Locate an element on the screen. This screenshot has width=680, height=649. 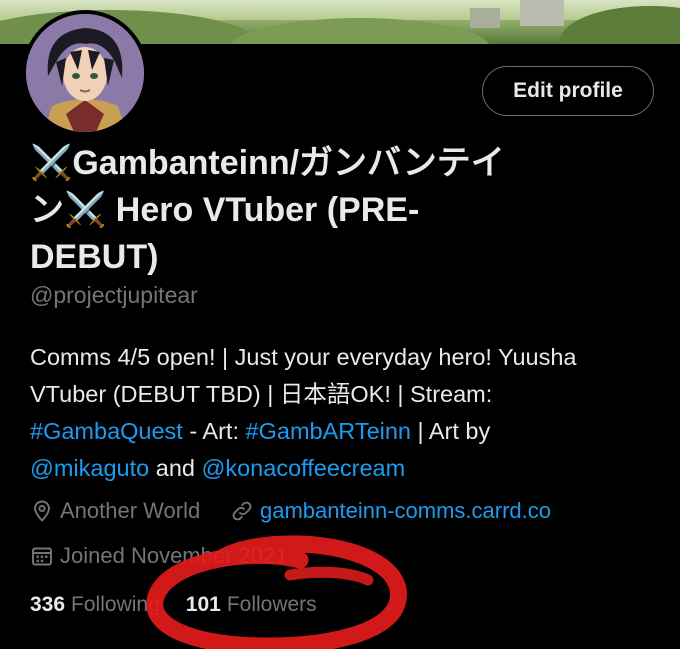
joined-date-text: Joined November 2021 is located at coordinates (174, 555).